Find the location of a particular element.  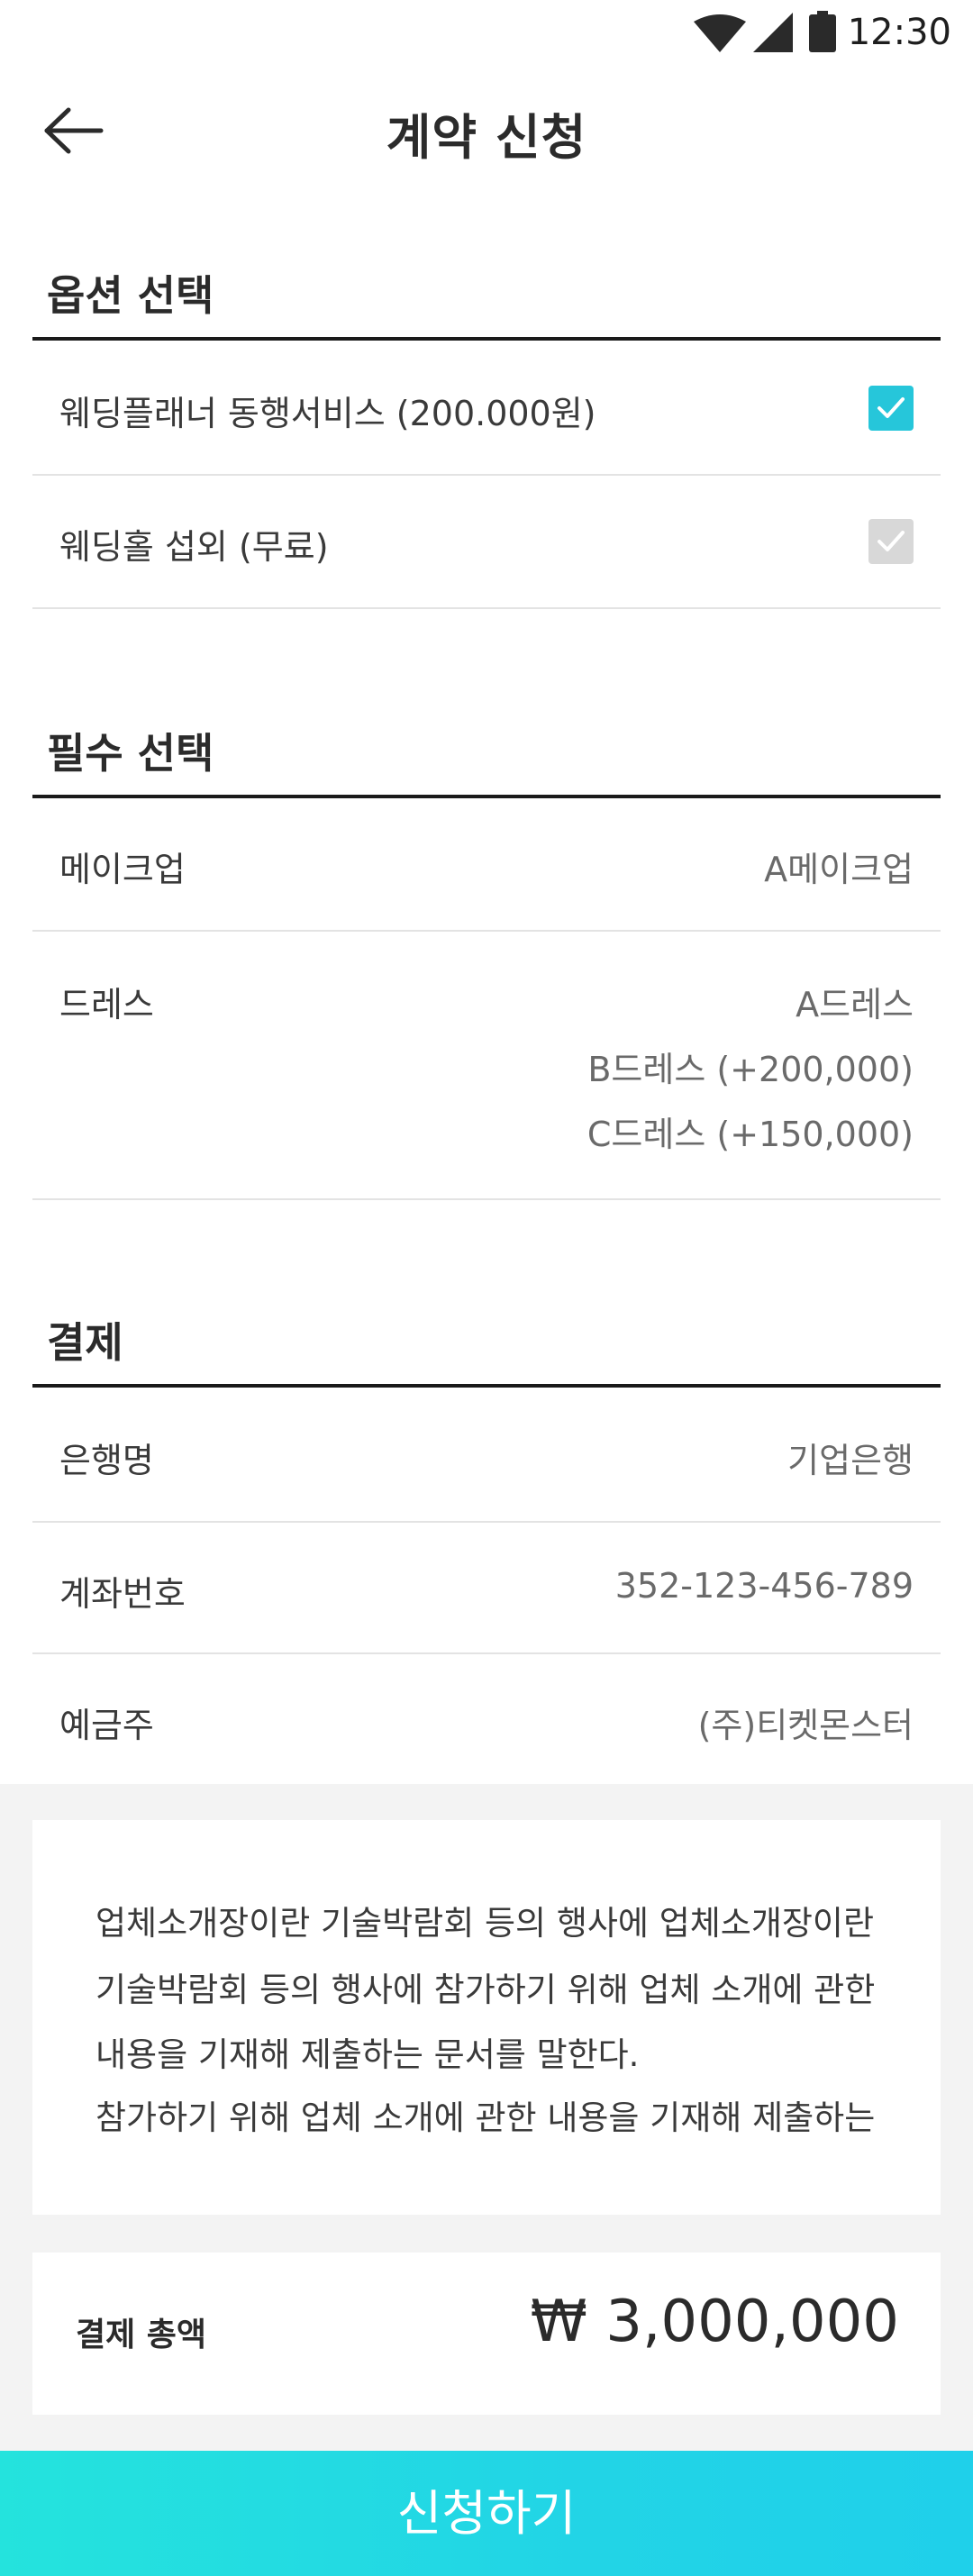

makeup-label: 메이크업 is located at coordinates (123, 869).